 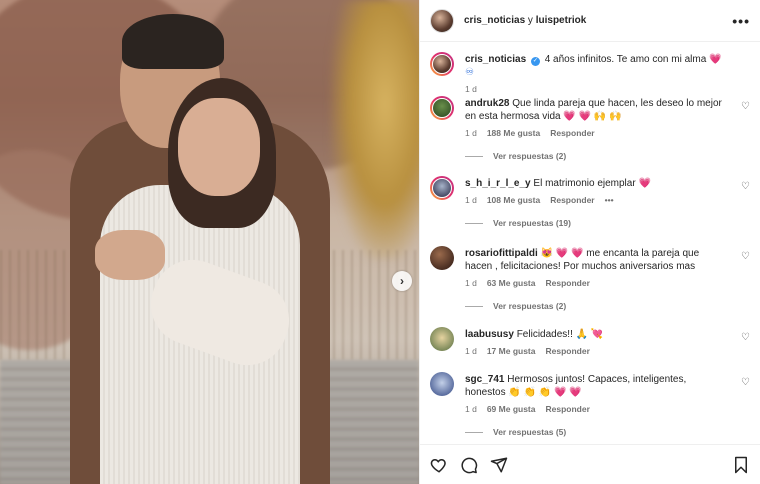 I want to click on comment-username: s_h_i_r_l_e_y, so click(x=498, y=183).